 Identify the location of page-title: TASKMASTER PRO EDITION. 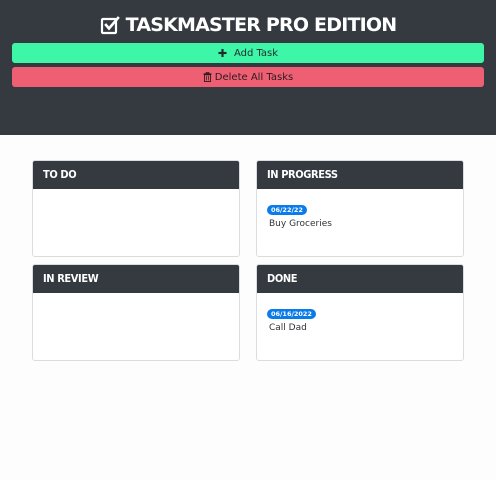
(248, 25).